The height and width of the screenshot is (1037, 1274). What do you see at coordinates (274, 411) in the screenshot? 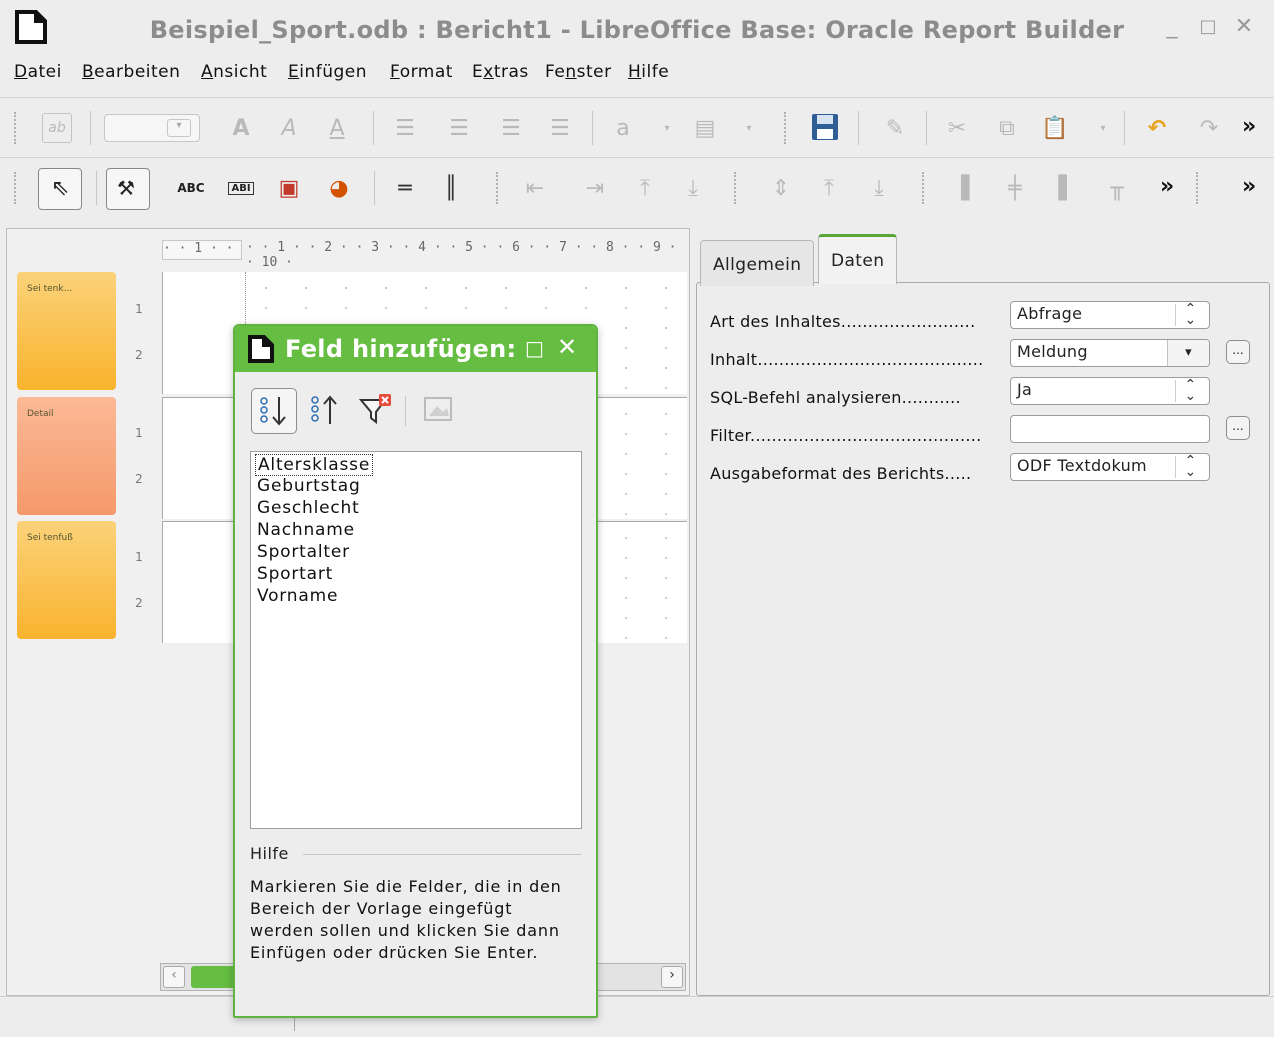
I see `sort-ascending-button` at bounding box center [274, 411].